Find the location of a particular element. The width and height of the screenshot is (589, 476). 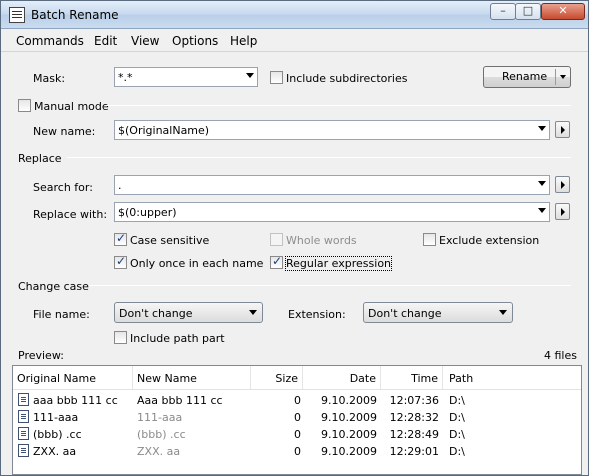

include-path-part-checkbox is located at coordinates (120, 337).